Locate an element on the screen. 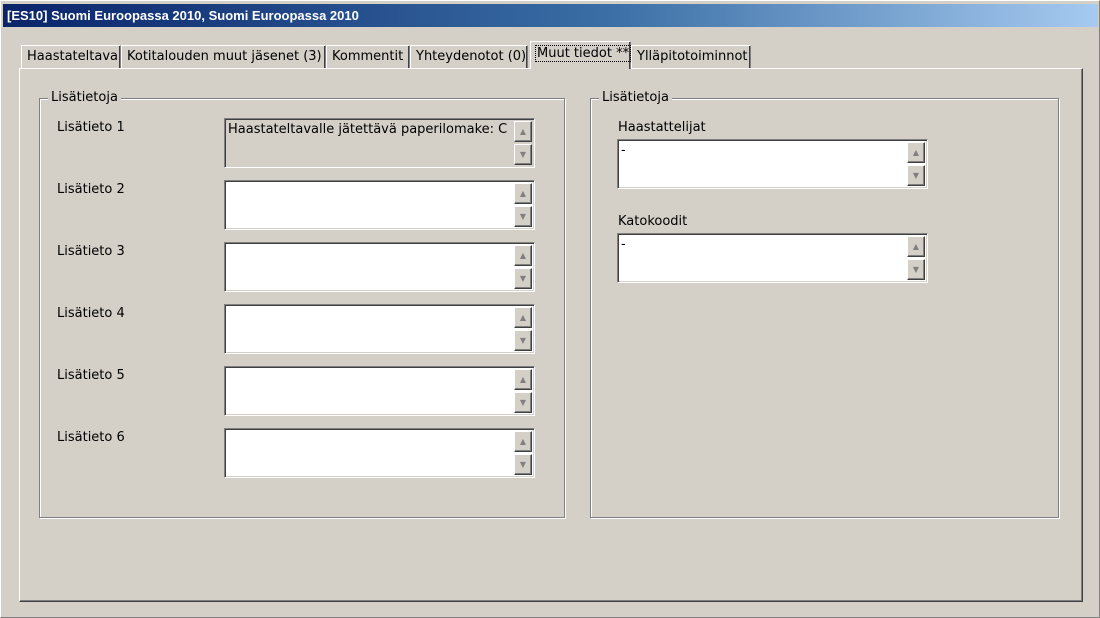  lisatieto-3-label: Lisätieto 3 is located at coordinates (91, 251).